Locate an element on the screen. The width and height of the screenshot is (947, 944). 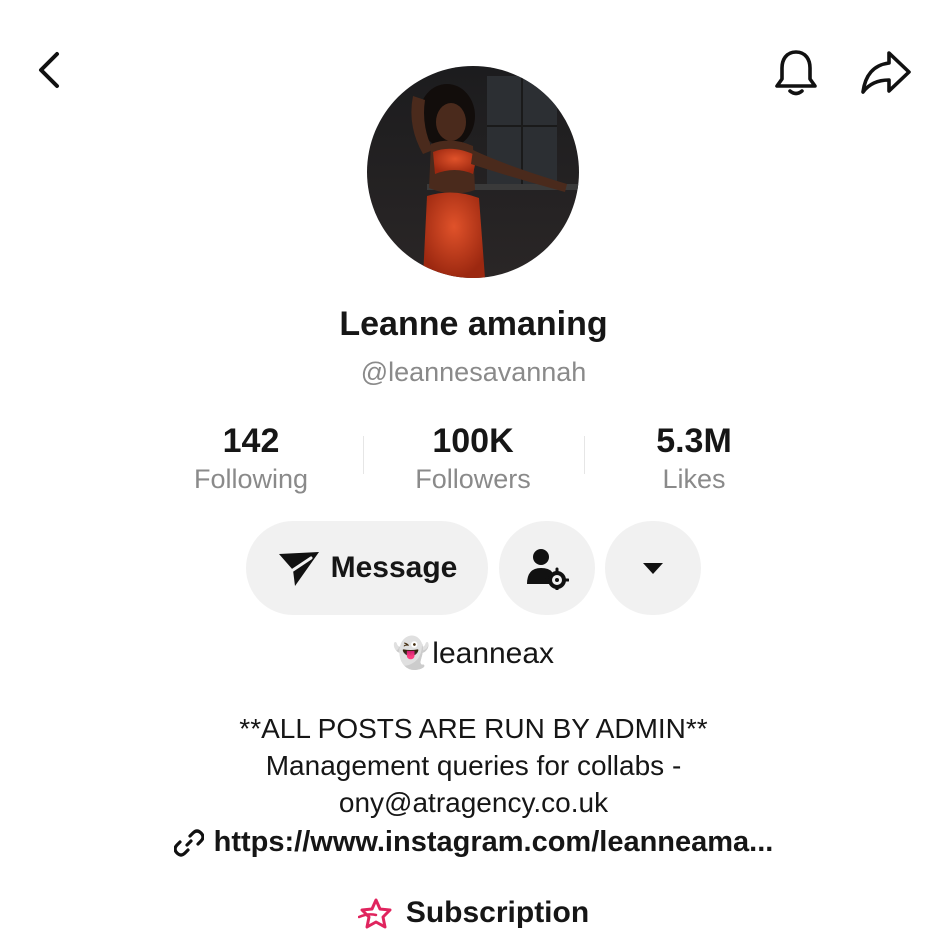
share-button is located at coordinates (886, 72).